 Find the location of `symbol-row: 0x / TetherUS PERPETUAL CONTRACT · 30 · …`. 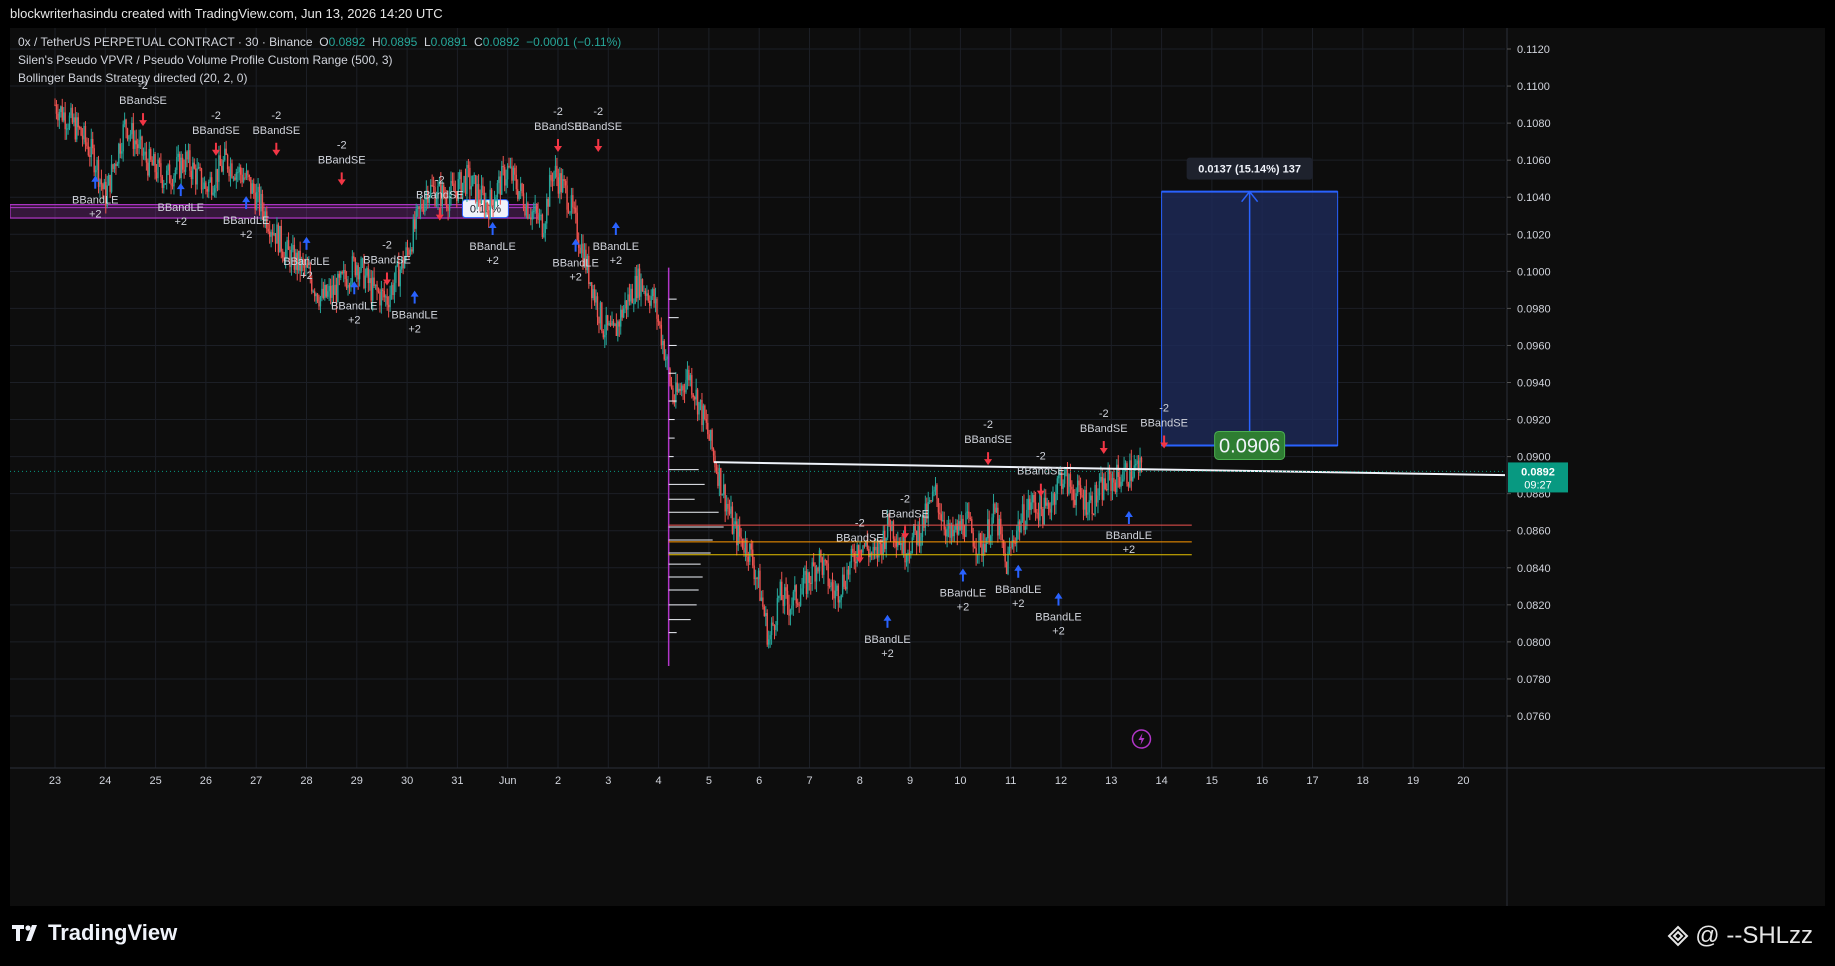

symbol-row: 0x / TetherUS PERPETUAL CONTRACT · 30 · … is located at coordinates (319, 42).